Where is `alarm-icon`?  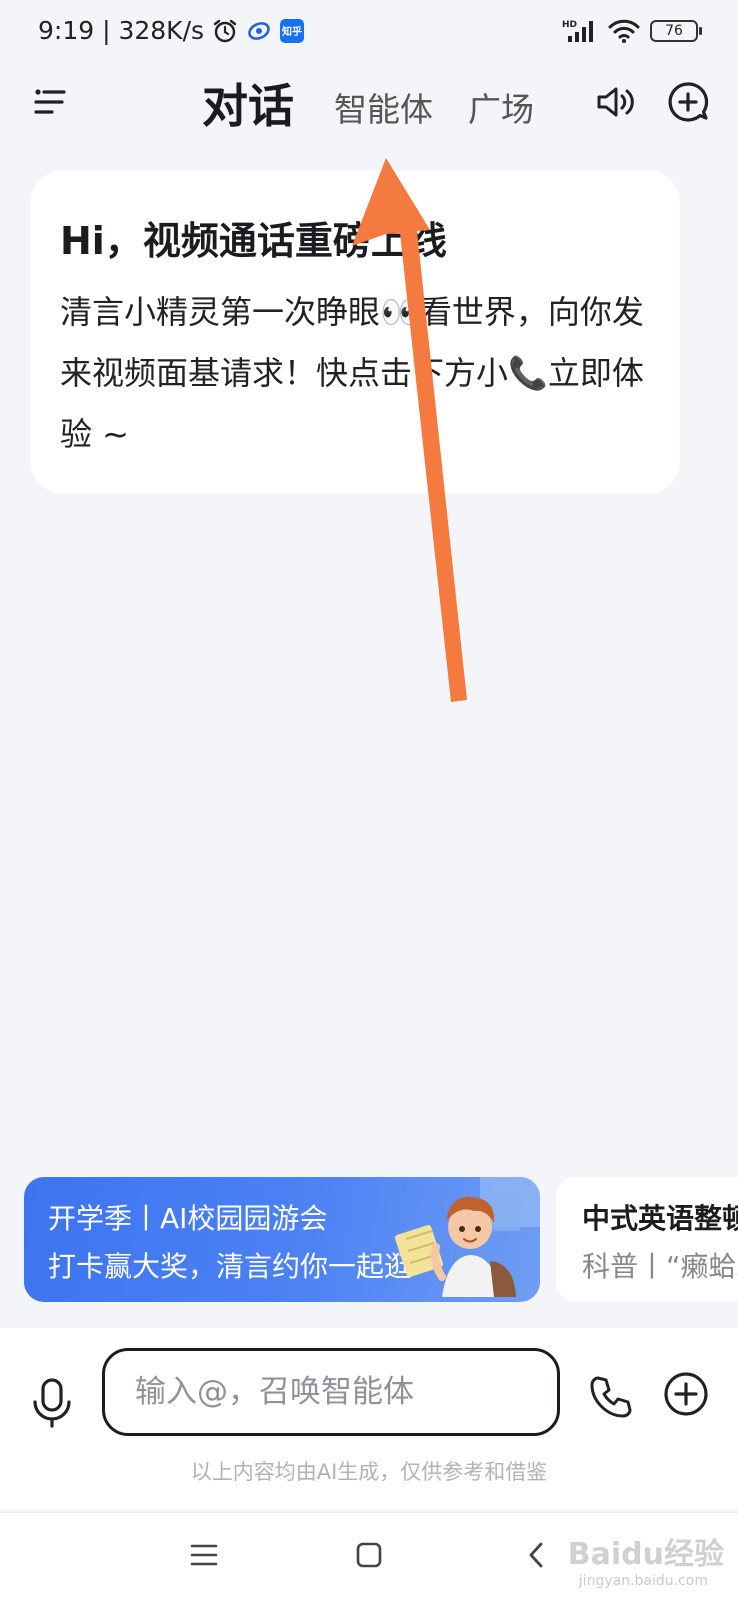
alarm-icon is located at coordinates (225, 31).